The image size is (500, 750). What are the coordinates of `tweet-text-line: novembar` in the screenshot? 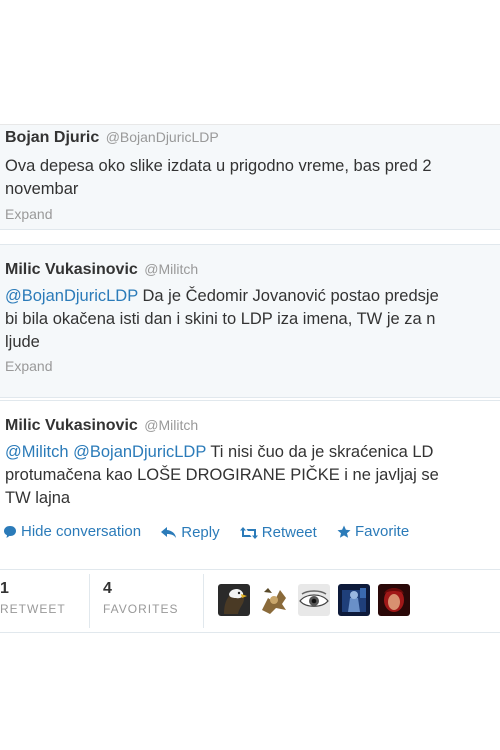 It's located at (42, 189).